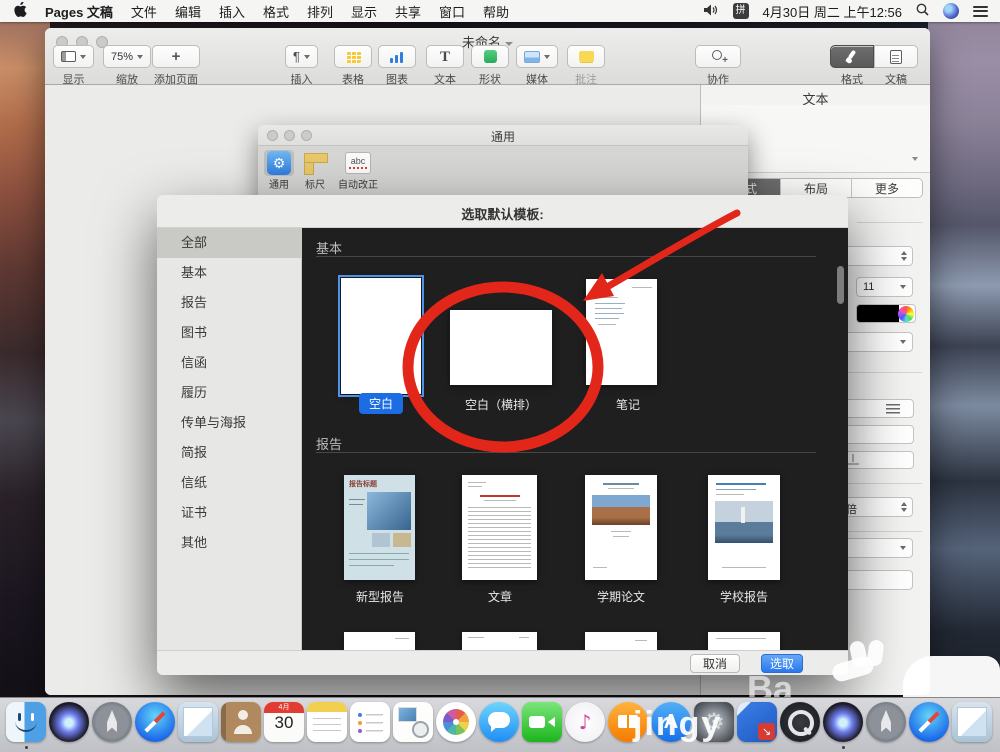 The width and height of the screenshot is (1000, 752). Describe the element at coordinates (144, 11) in the screenshot. I see `menu-file: 文件` at that location.